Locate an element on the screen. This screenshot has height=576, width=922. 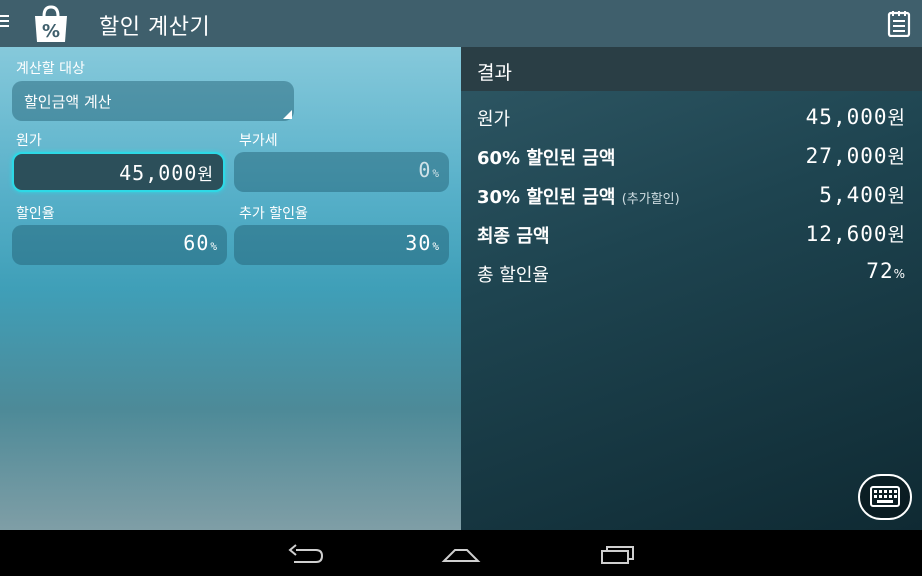
extra-rate-value: 30 is located at coordinates (418, 243).